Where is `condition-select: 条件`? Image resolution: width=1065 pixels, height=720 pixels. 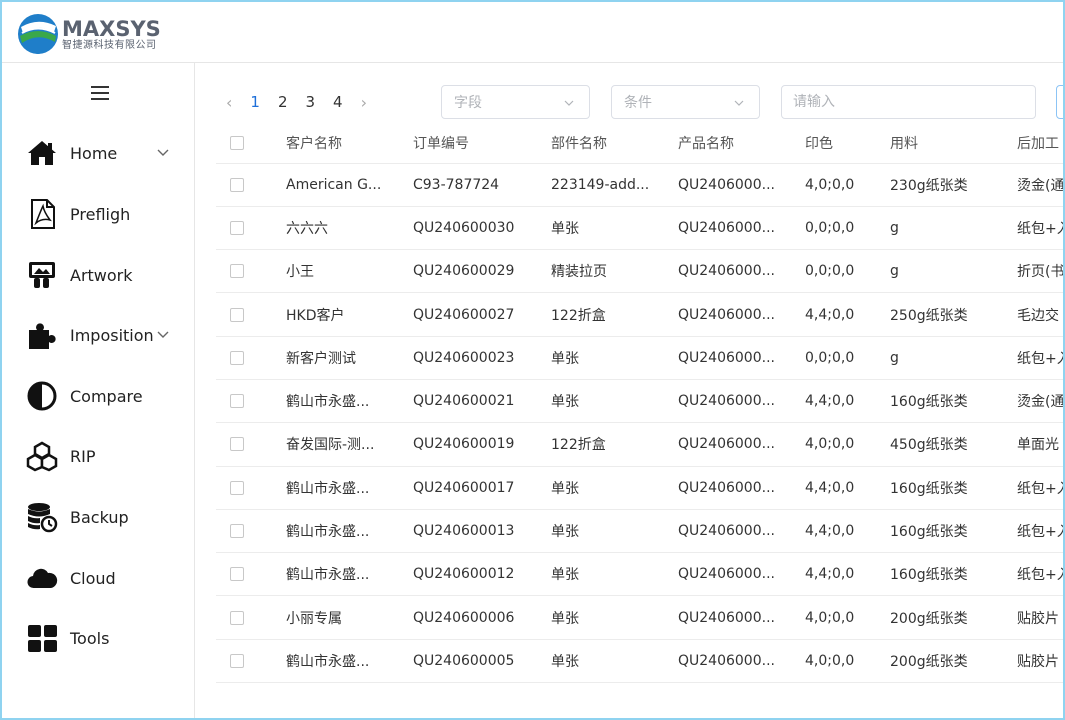
condition-select: 条件 is located at coordinates (685, 102).